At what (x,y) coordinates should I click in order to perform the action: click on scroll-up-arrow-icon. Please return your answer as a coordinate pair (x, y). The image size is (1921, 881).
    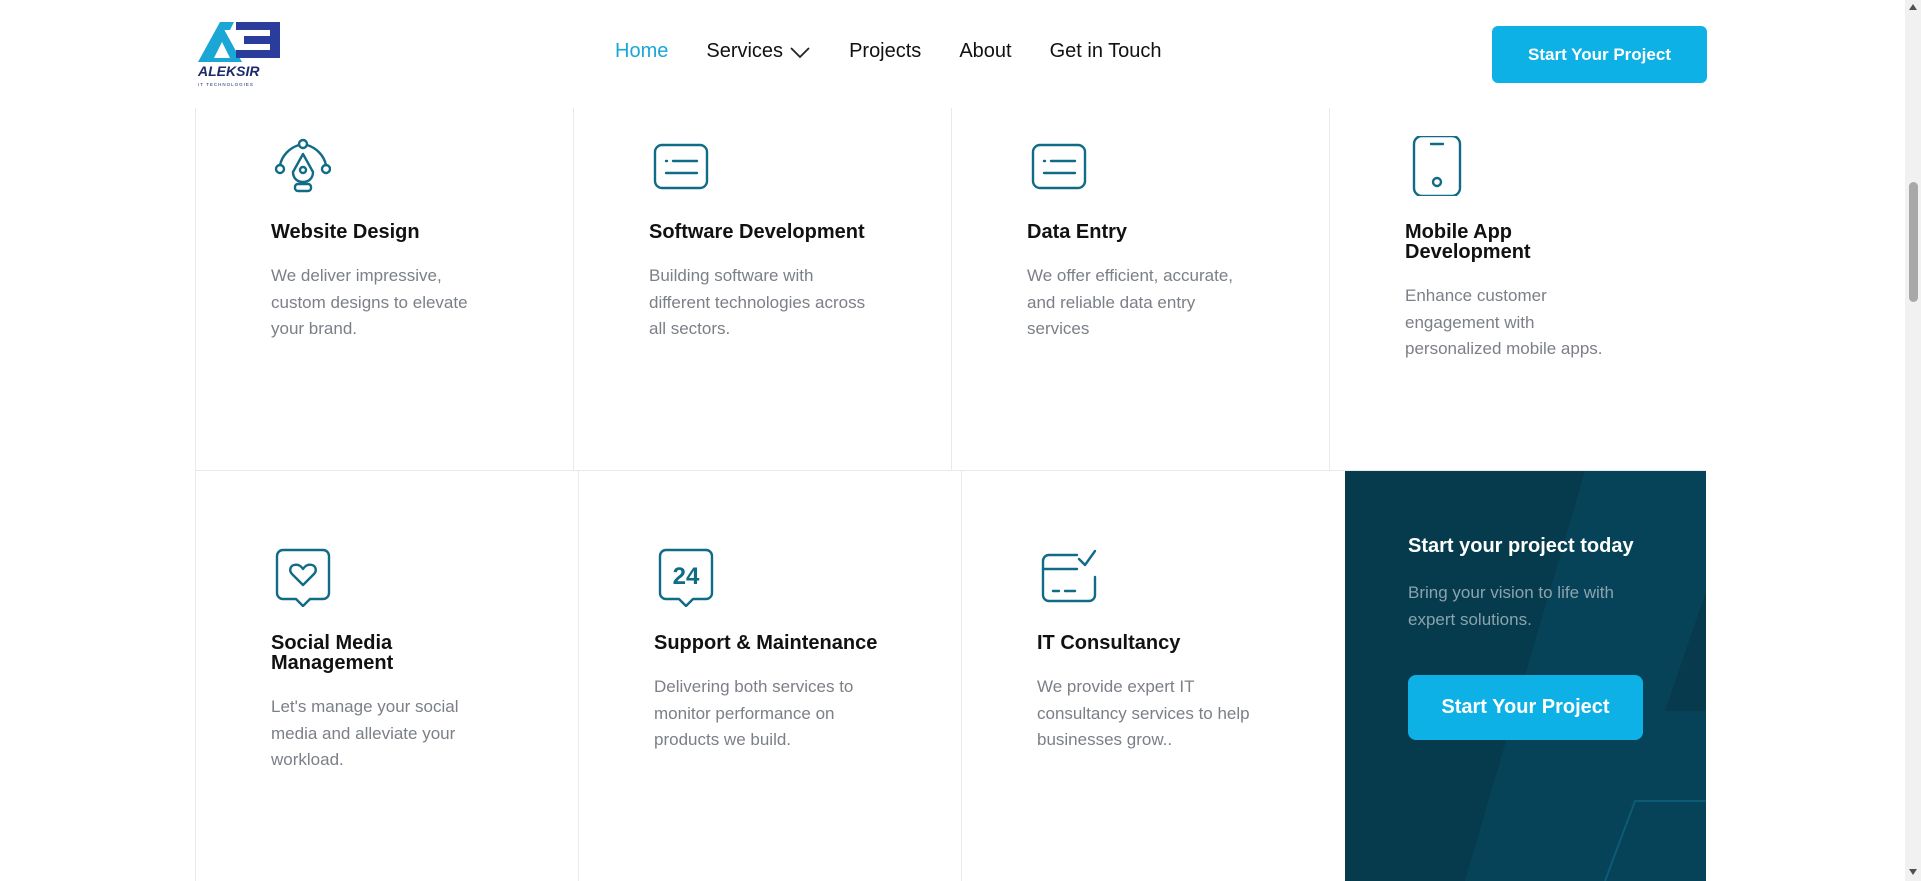
    Looking at the image, I should click on (1913, 7).